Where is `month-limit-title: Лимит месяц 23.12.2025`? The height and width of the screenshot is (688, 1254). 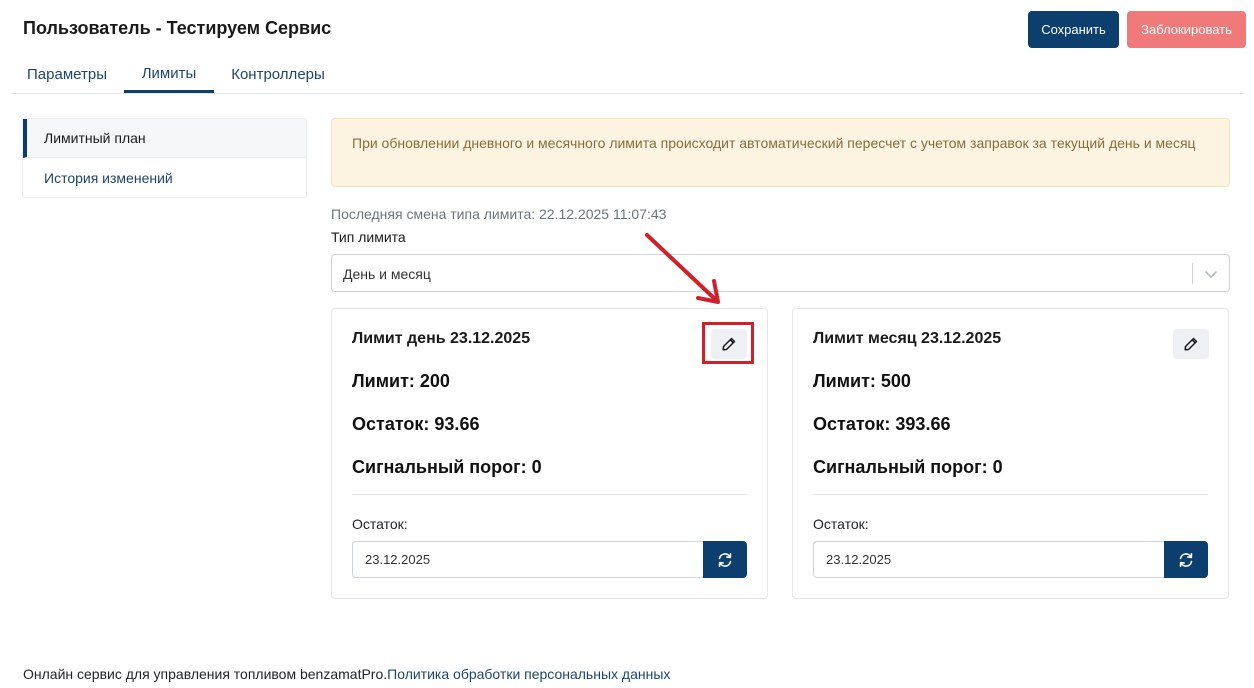 month-limit-title: Лимит месяц 23.12.2025 is located at coordinates (907, 338).